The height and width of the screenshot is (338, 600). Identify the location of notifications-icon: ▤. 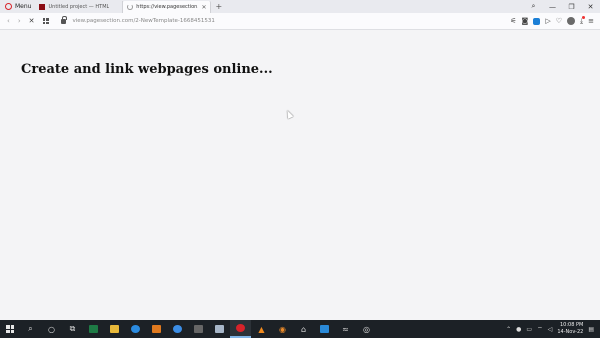
(591, 329).